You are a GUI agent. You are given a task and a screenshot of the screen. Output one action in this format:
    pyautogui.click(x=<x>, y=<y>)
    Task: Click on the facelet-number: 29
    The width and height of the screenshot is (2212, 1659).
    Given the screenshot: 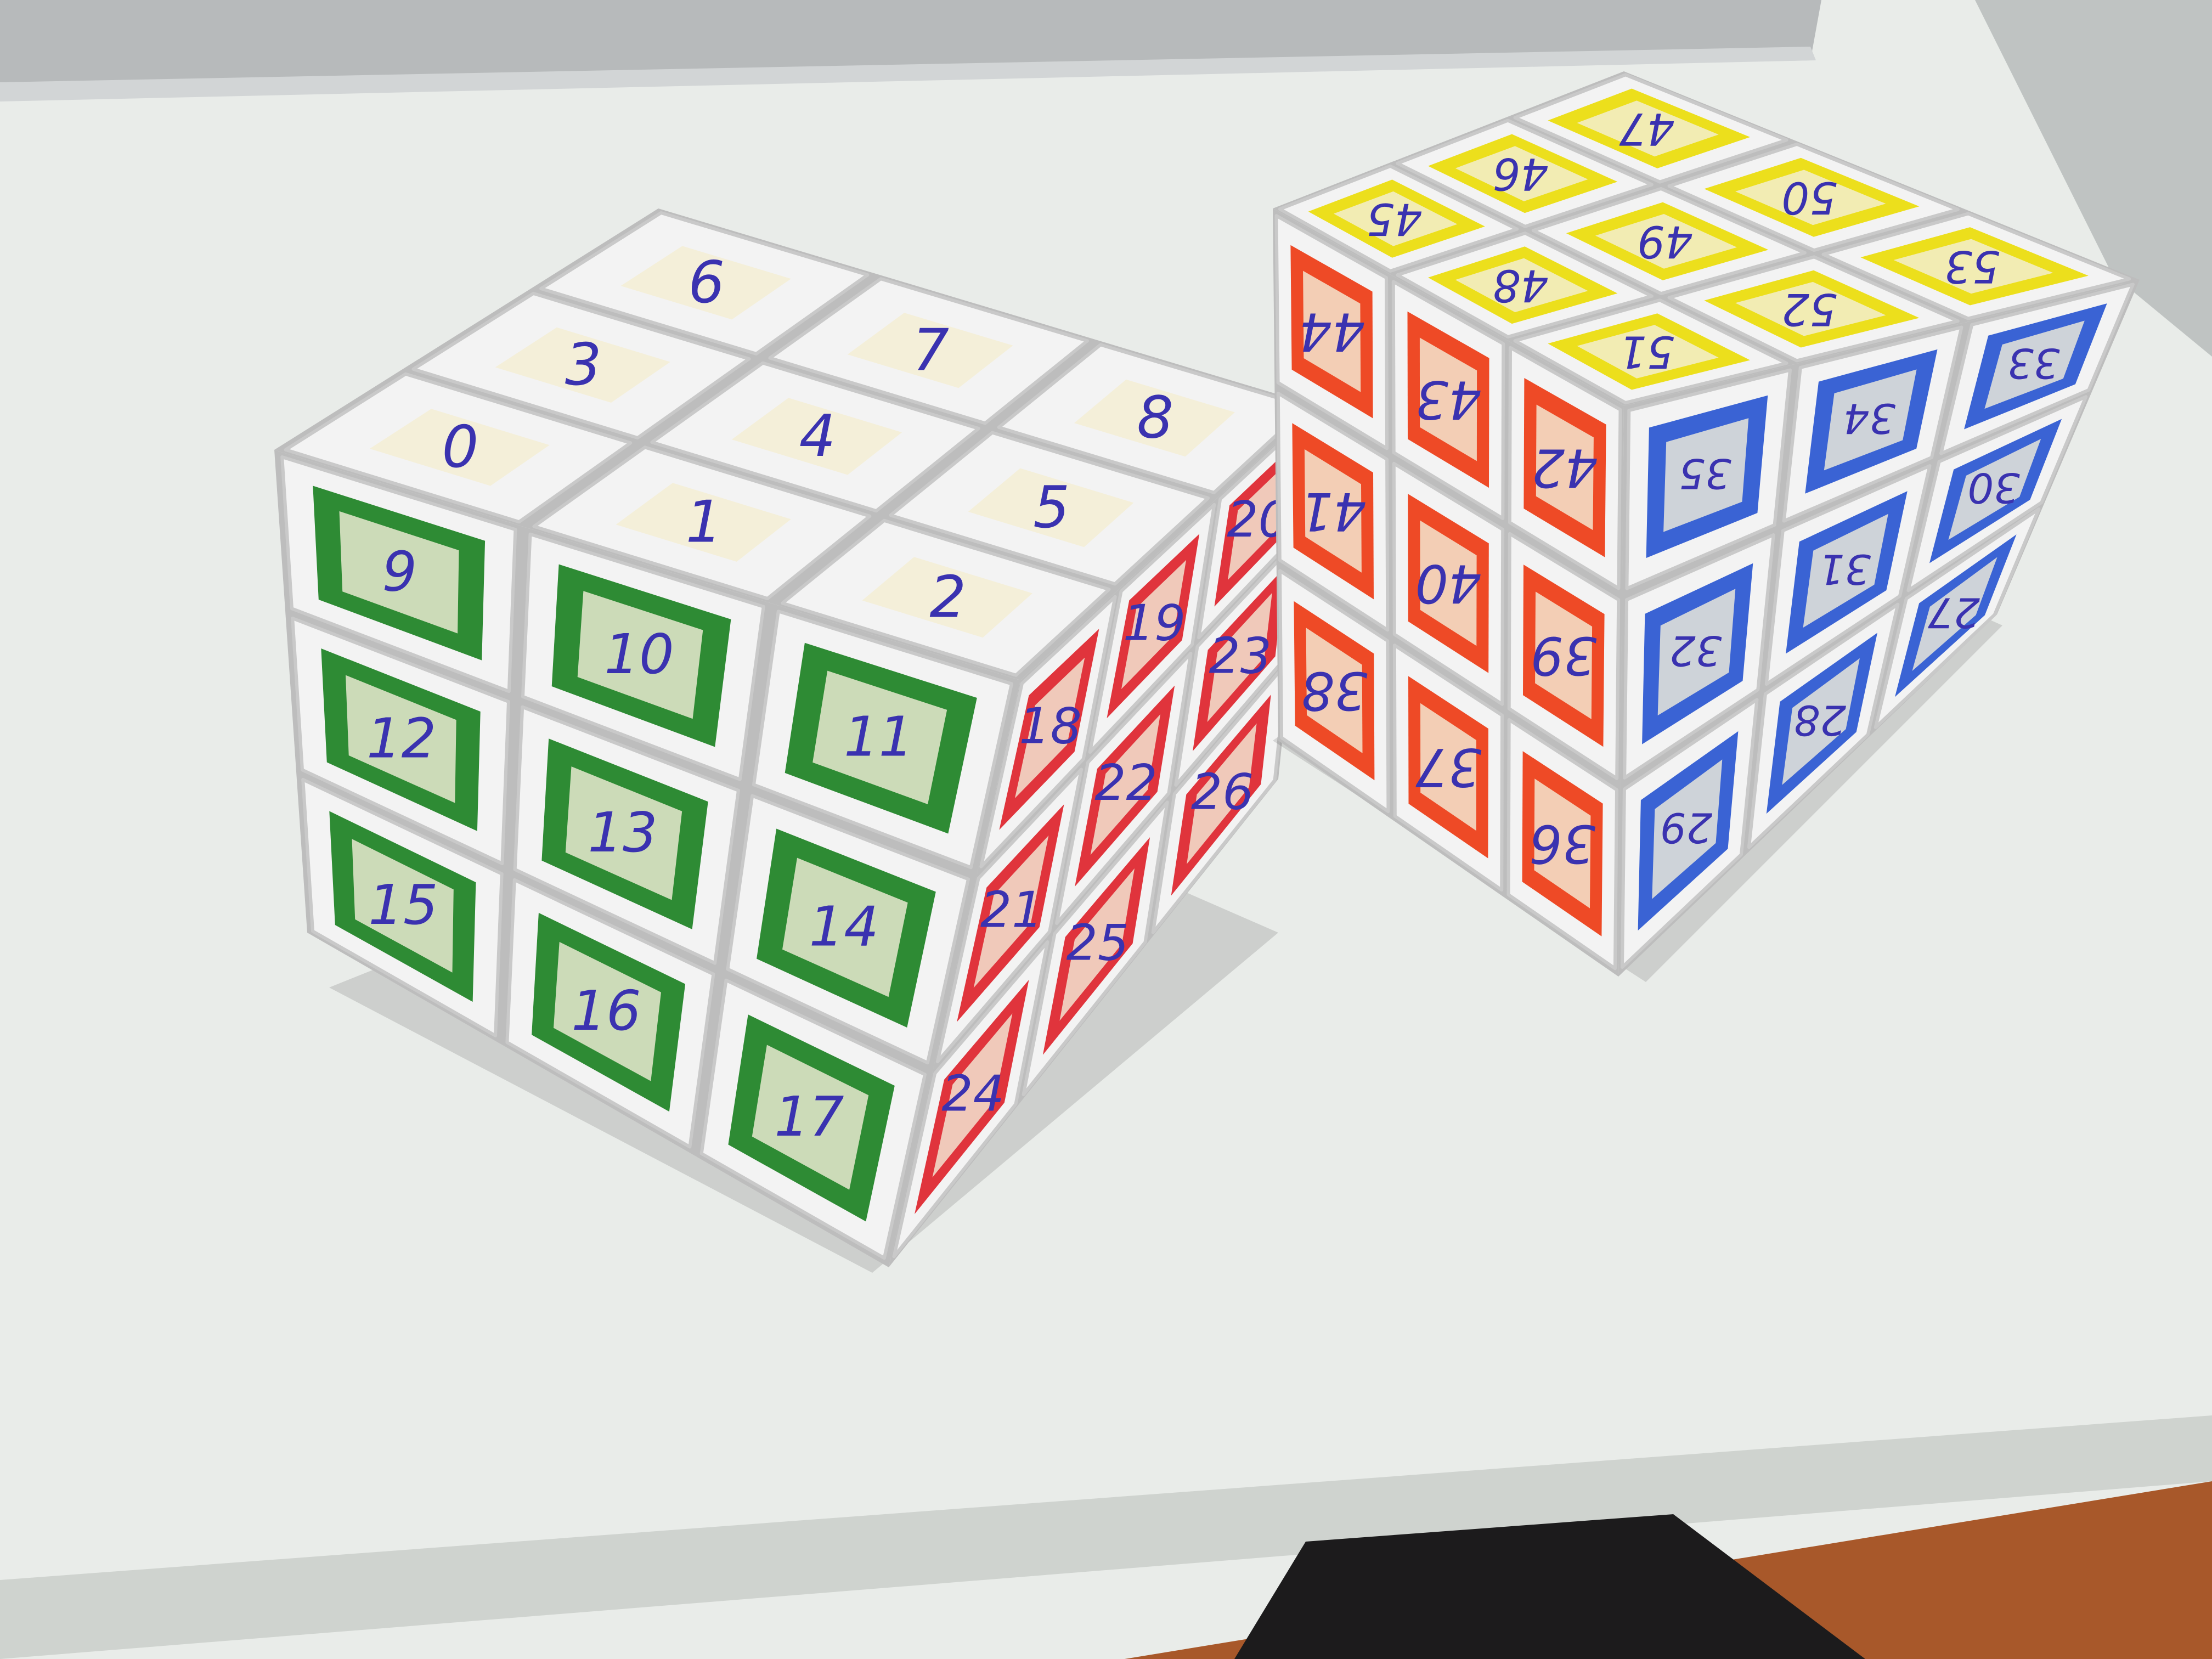 What is the action you would take?
    pyautogui.click(x=1686, y=828)
    